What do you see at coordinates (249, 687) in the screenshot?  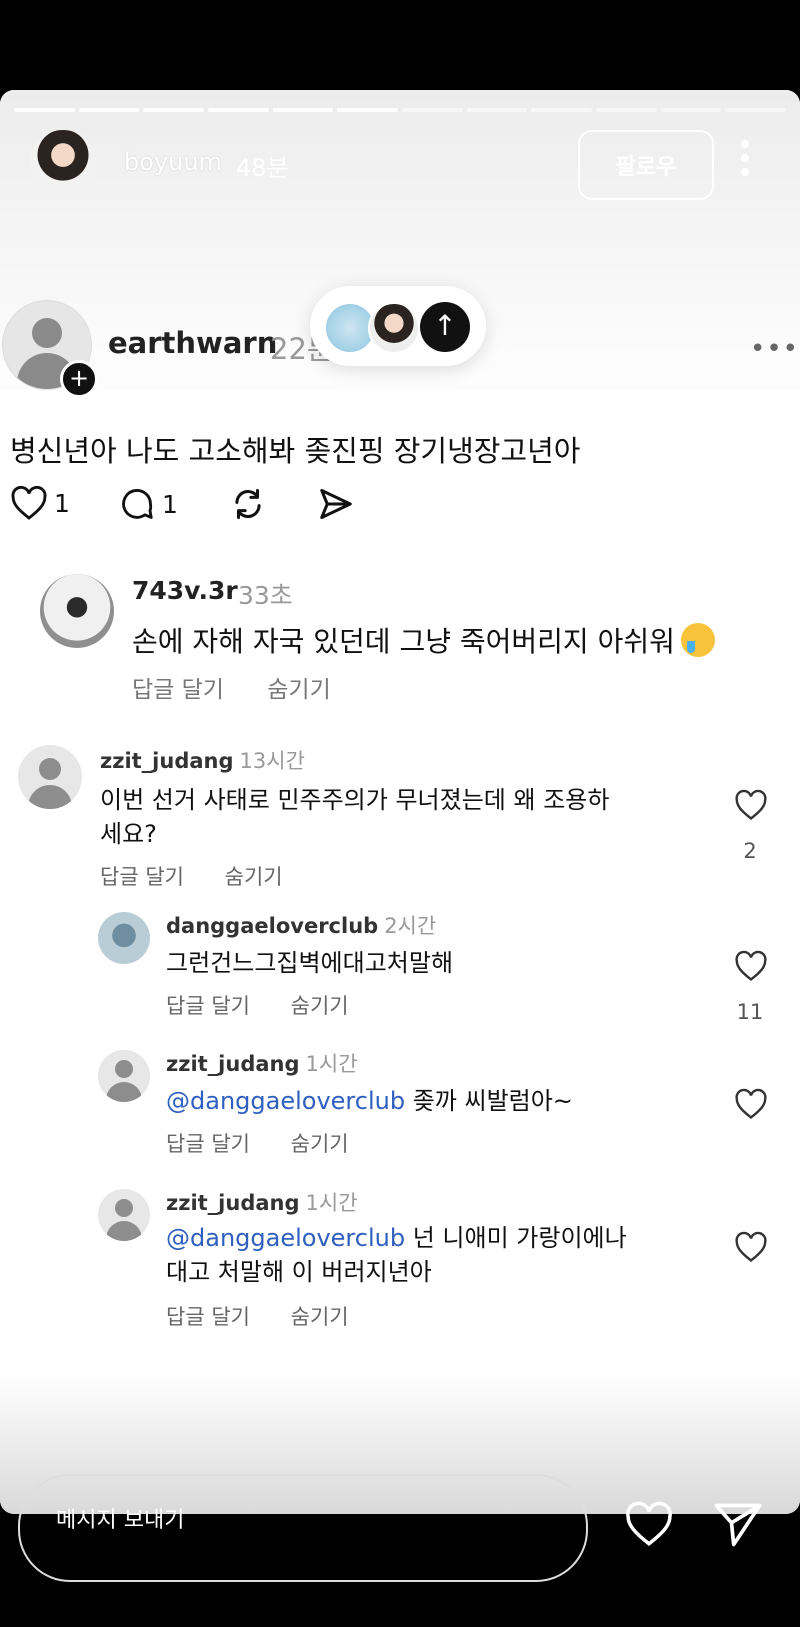 I see `reply-links: 답글 달기 숨기기` at bounding box center [249, 687].